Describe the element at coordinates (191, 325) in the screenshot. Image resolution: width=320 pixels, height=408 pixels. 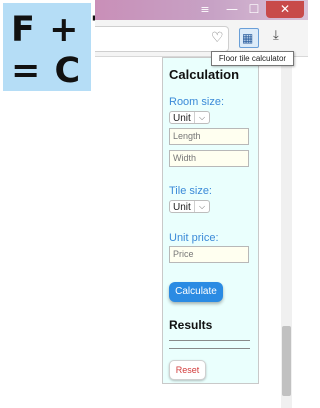
I see `results-heading: Results` at that location.